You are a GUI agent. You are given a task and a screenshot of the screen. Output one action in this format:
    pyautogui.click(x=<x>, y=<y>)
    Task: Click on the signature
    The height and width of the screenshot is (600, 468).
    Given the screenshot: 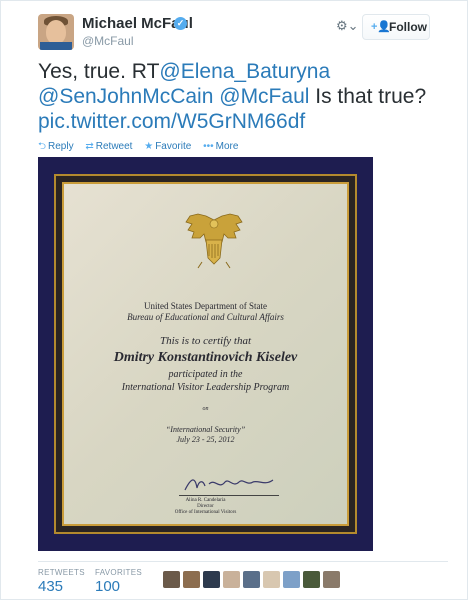 What is the action you would take?
    pyautogui.click(x=229, y=485)
    